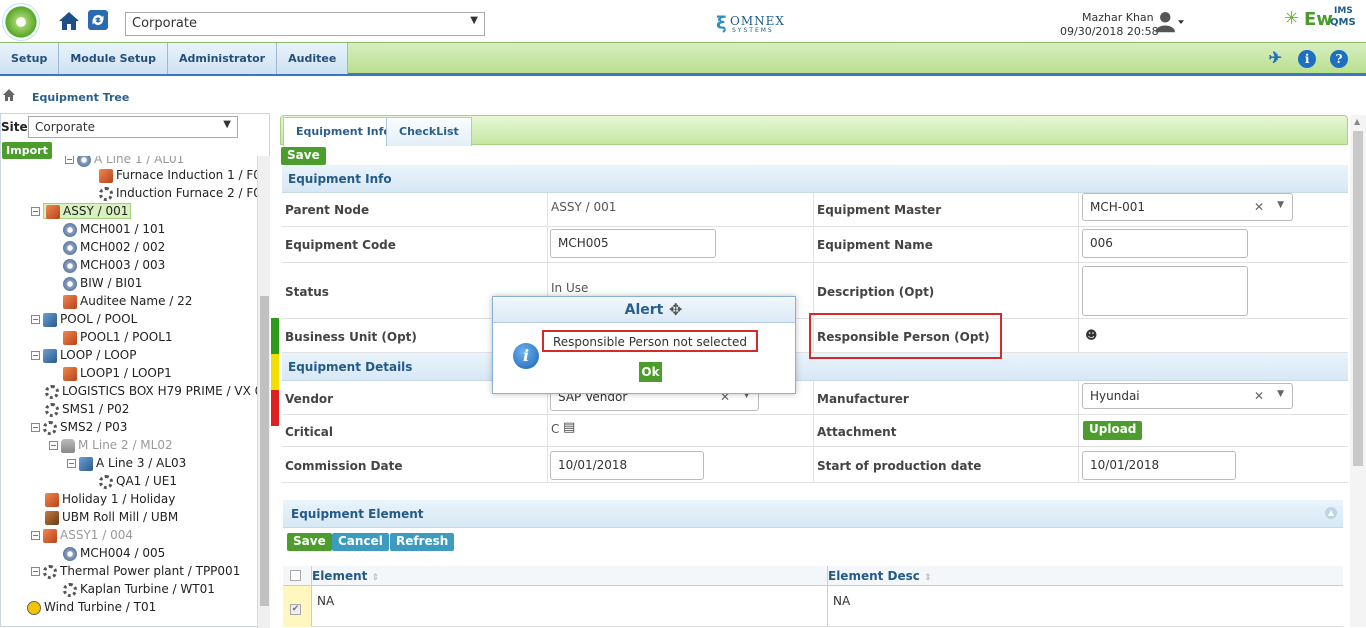 The width and height of the screenshot is (1366, 628). I want to click on col-desc-label: Element Desc, so click(874, 576).